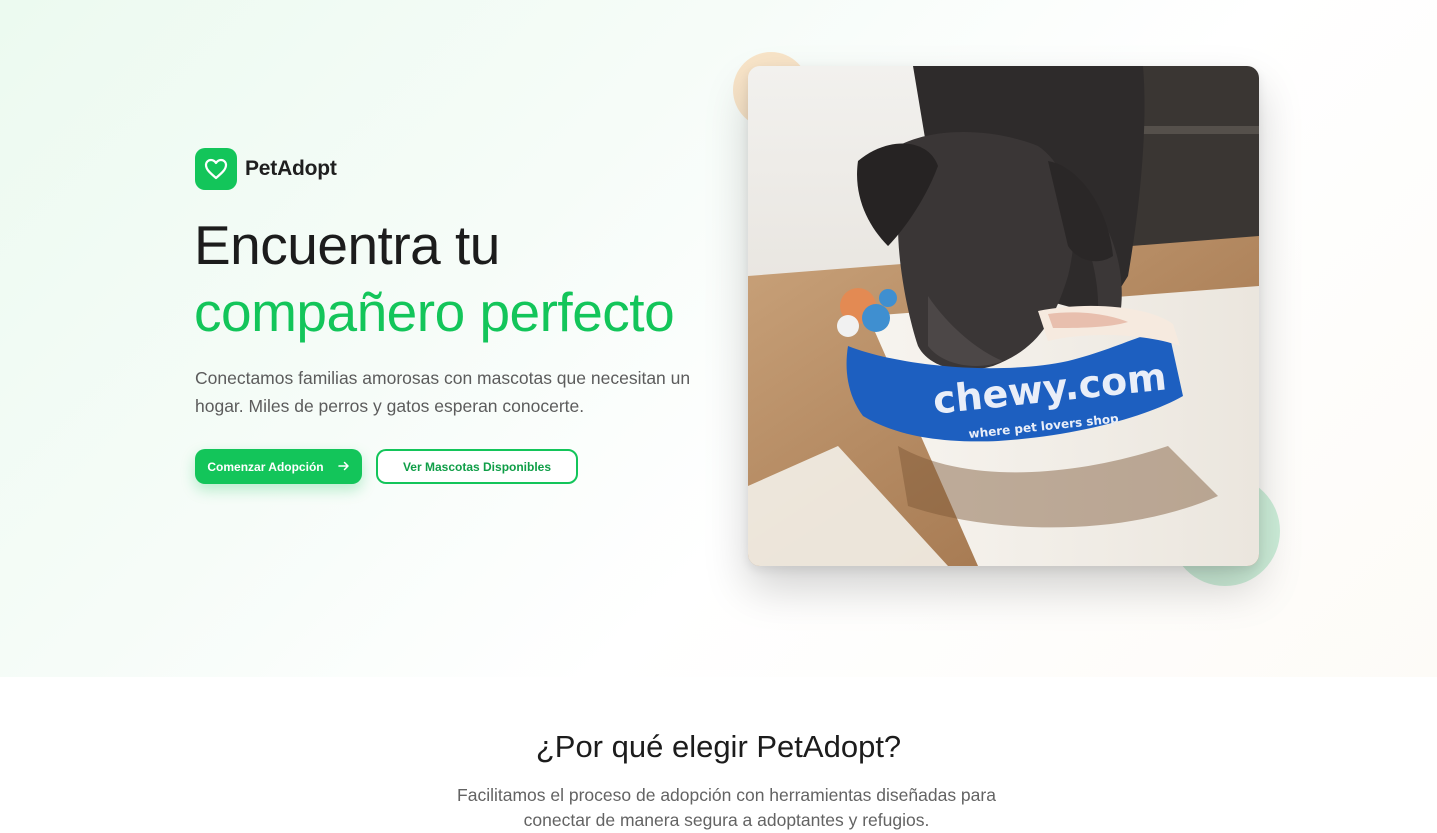  What do you see at coordinates (434, 312) in the screenshot?
I see `headline-line-2: compañero perfecto` at bounding box center [434, 312].